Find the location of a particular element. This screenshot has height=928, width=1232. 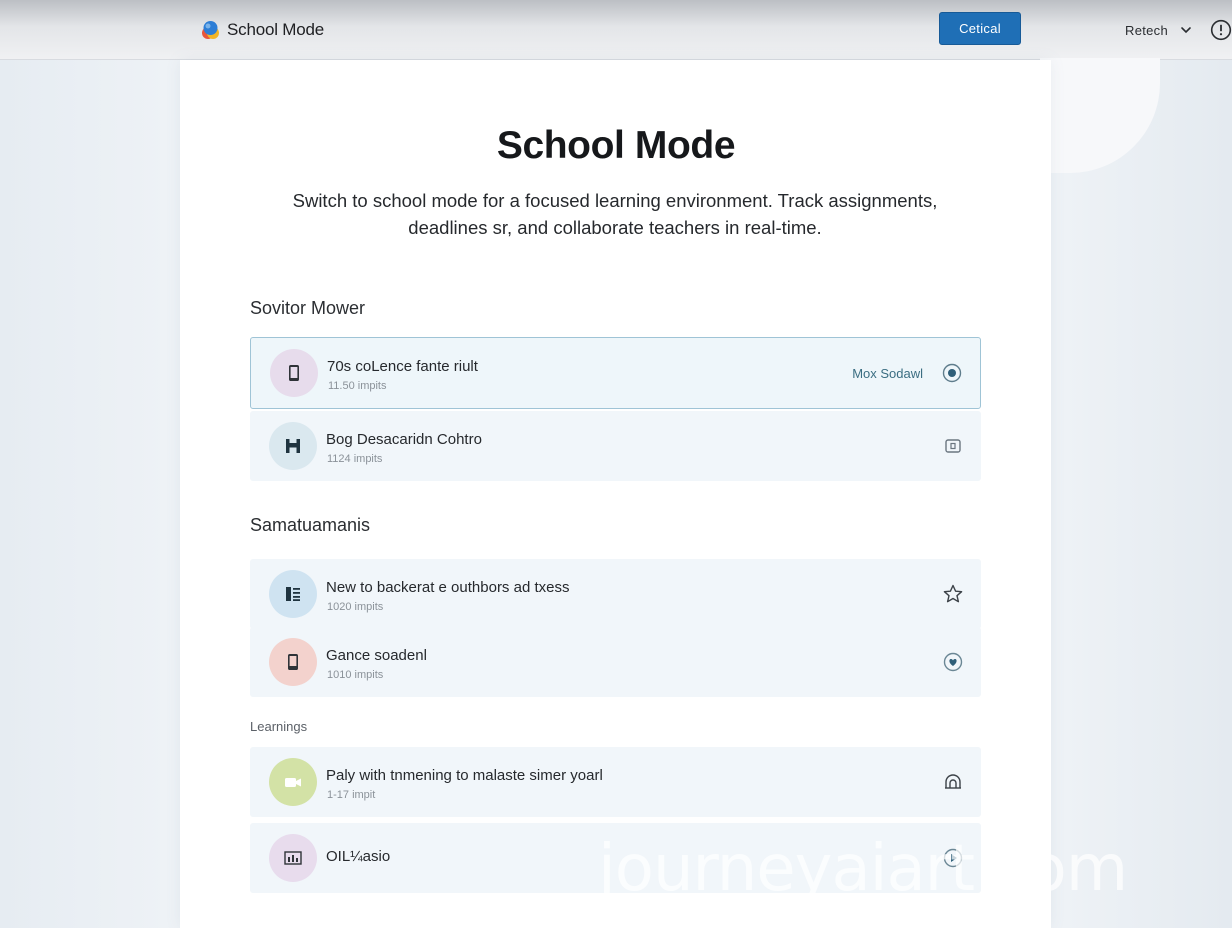

phone-icon is located at coordinates (294, 373).